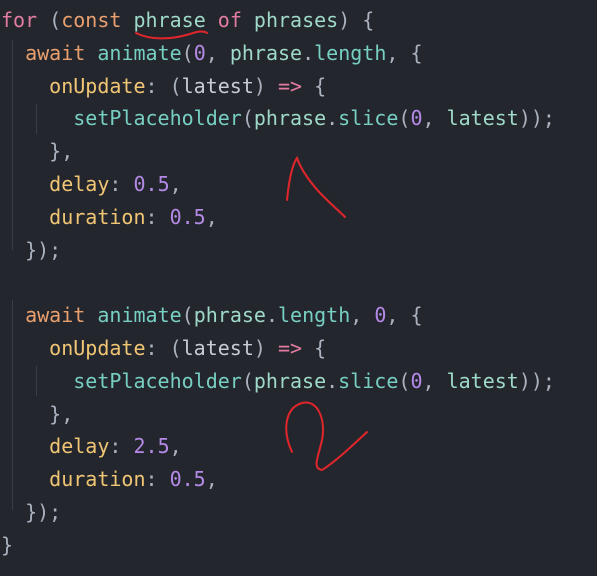 The height and width of the screenshot is (576, 597). I want to click on underline-phrase-annotation, so click(171, 35).